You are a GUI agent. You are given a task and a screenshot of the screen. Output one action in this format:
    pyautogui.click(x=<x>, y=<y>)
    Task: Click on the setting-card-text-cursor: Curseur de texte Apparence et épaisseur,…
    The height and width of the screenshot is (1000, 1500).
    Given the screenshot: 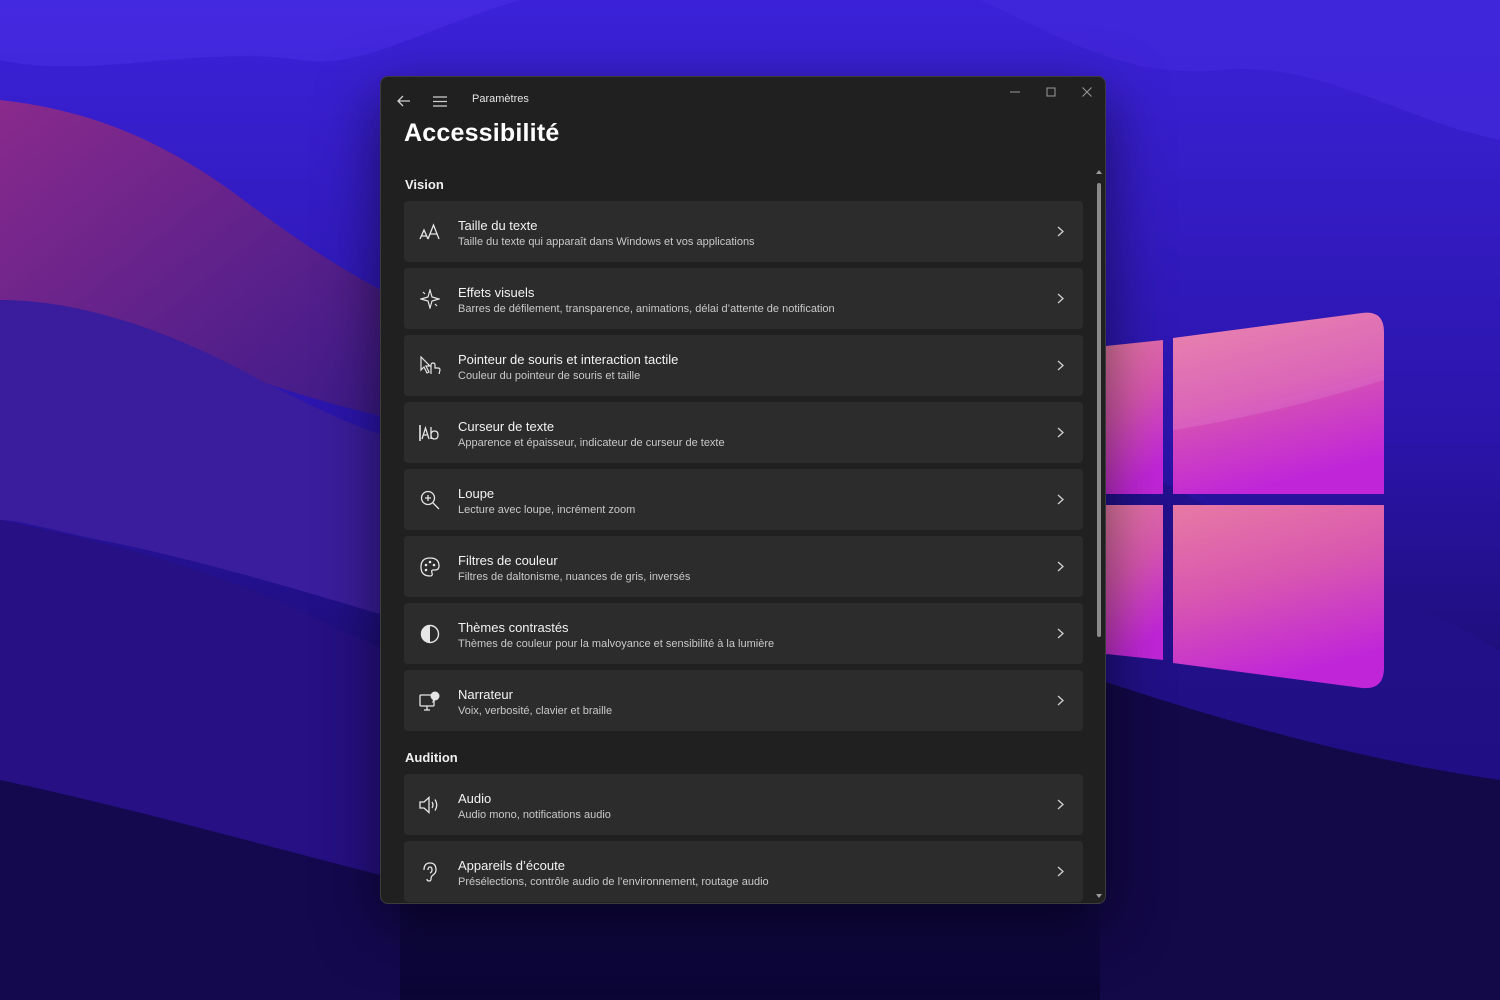 What is the action you would take?
    pyautogui.click(x=743, y=432)
    